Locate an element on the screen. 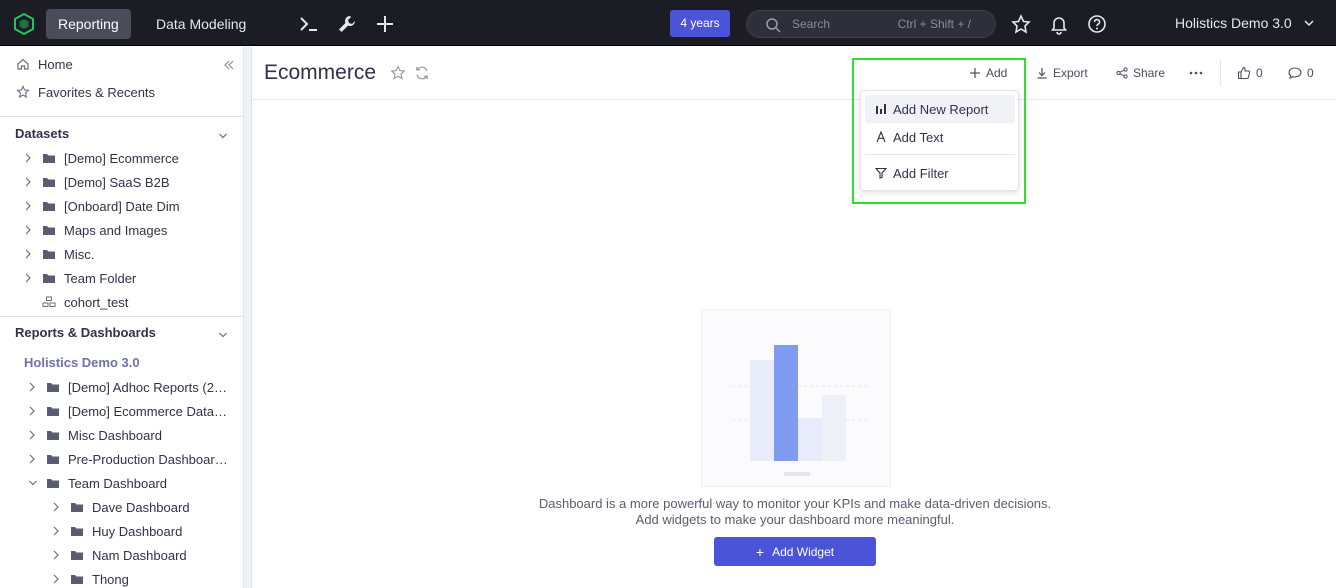  like-button: 0 is located at coordinates (1250, 73).